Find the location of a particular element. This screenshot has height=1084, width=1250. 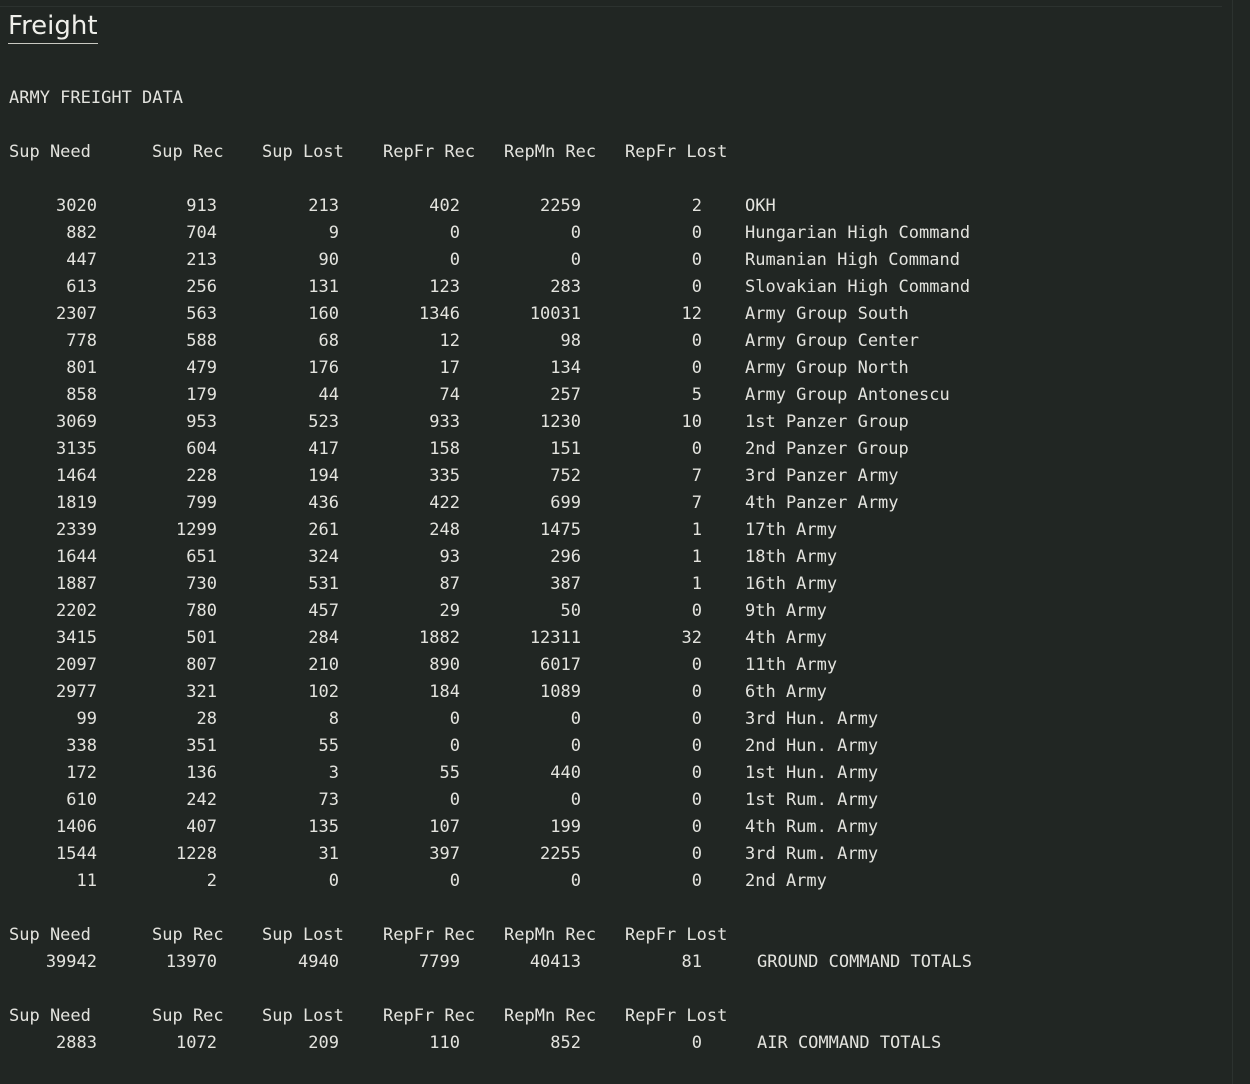

army-header-repfr-lost: RepFr Lost is located at coordinates (676, 152).